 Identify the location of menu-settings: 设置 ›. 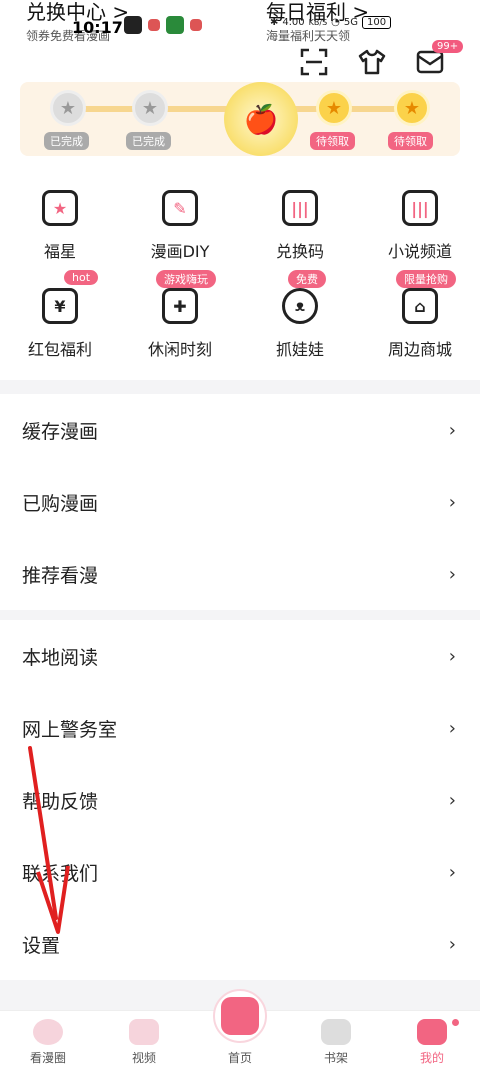
(240, 944).